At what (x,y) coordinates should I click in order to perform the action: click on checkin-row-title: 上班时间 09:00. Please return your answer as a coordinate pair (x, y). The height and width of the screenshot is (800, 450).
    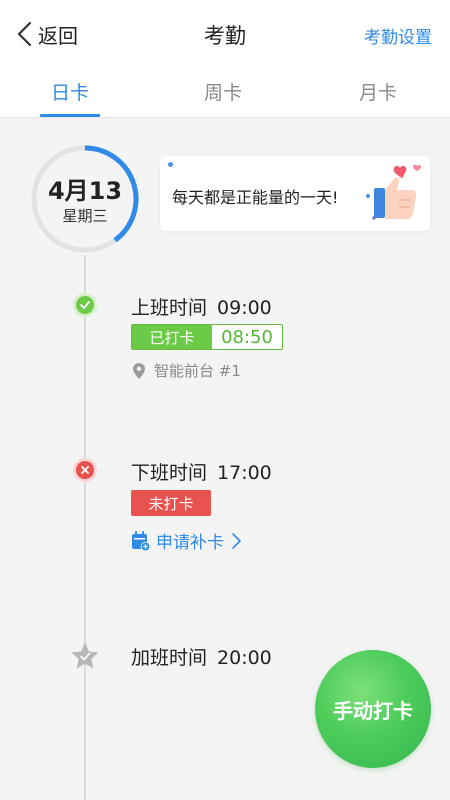
    Looking at the image, I should click on (201, 306).